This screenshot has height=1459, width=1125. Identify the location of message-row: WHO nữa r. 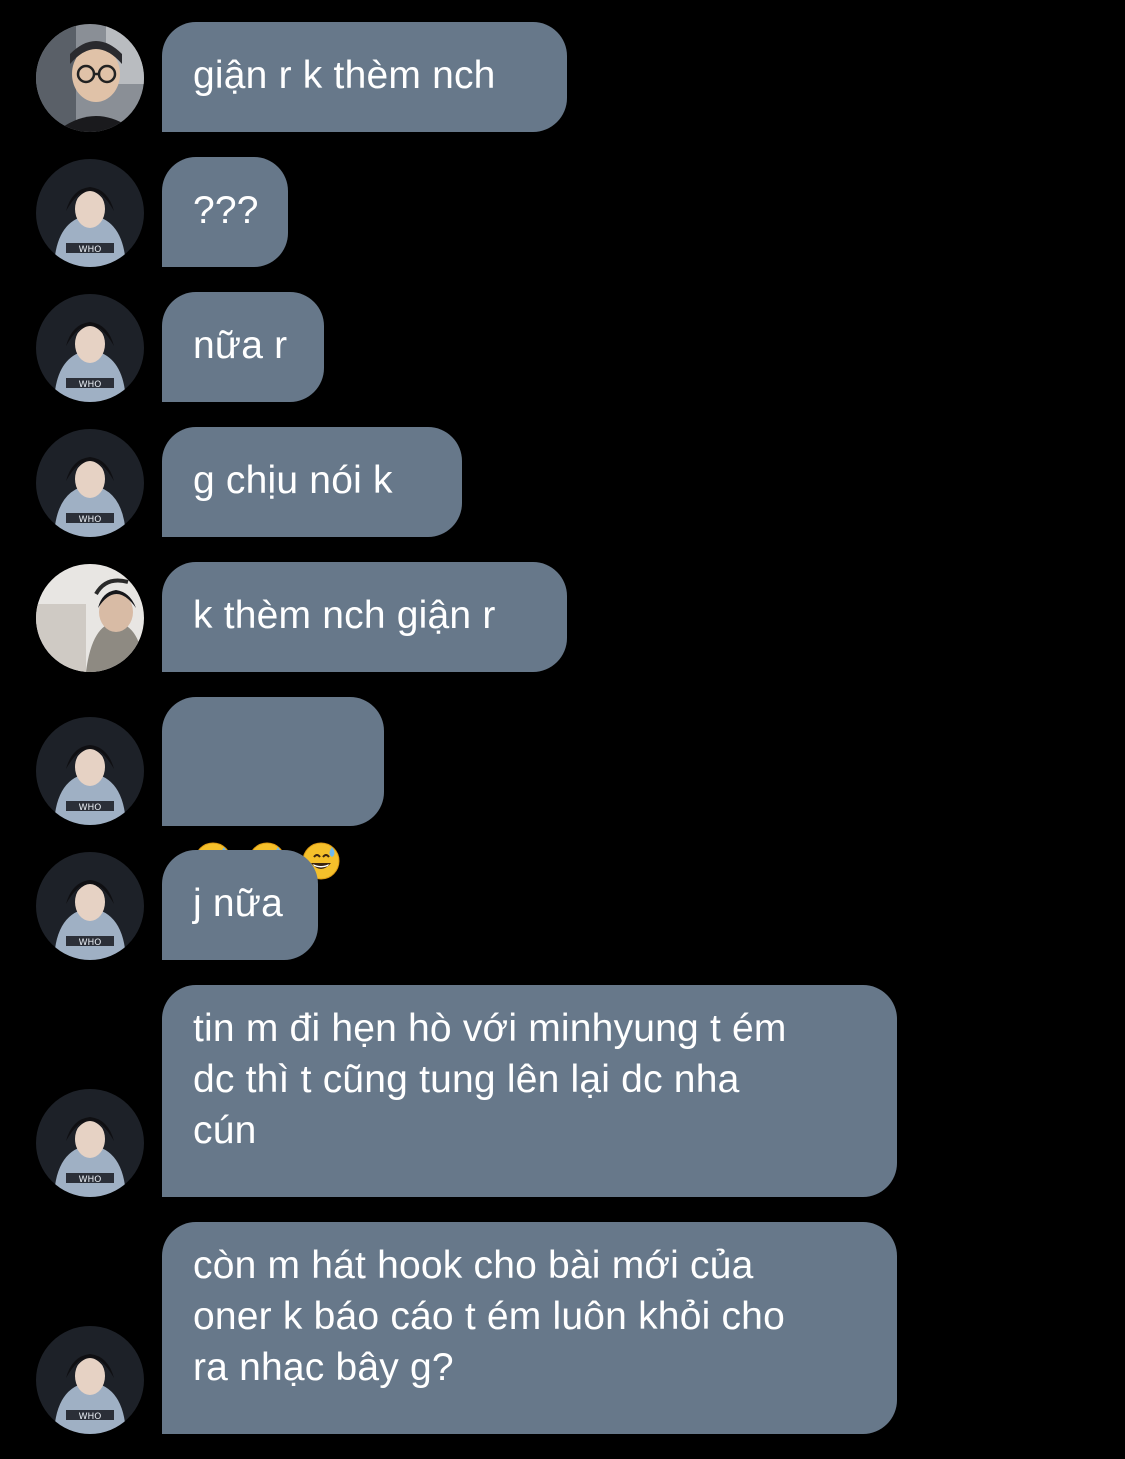
(562, 347).